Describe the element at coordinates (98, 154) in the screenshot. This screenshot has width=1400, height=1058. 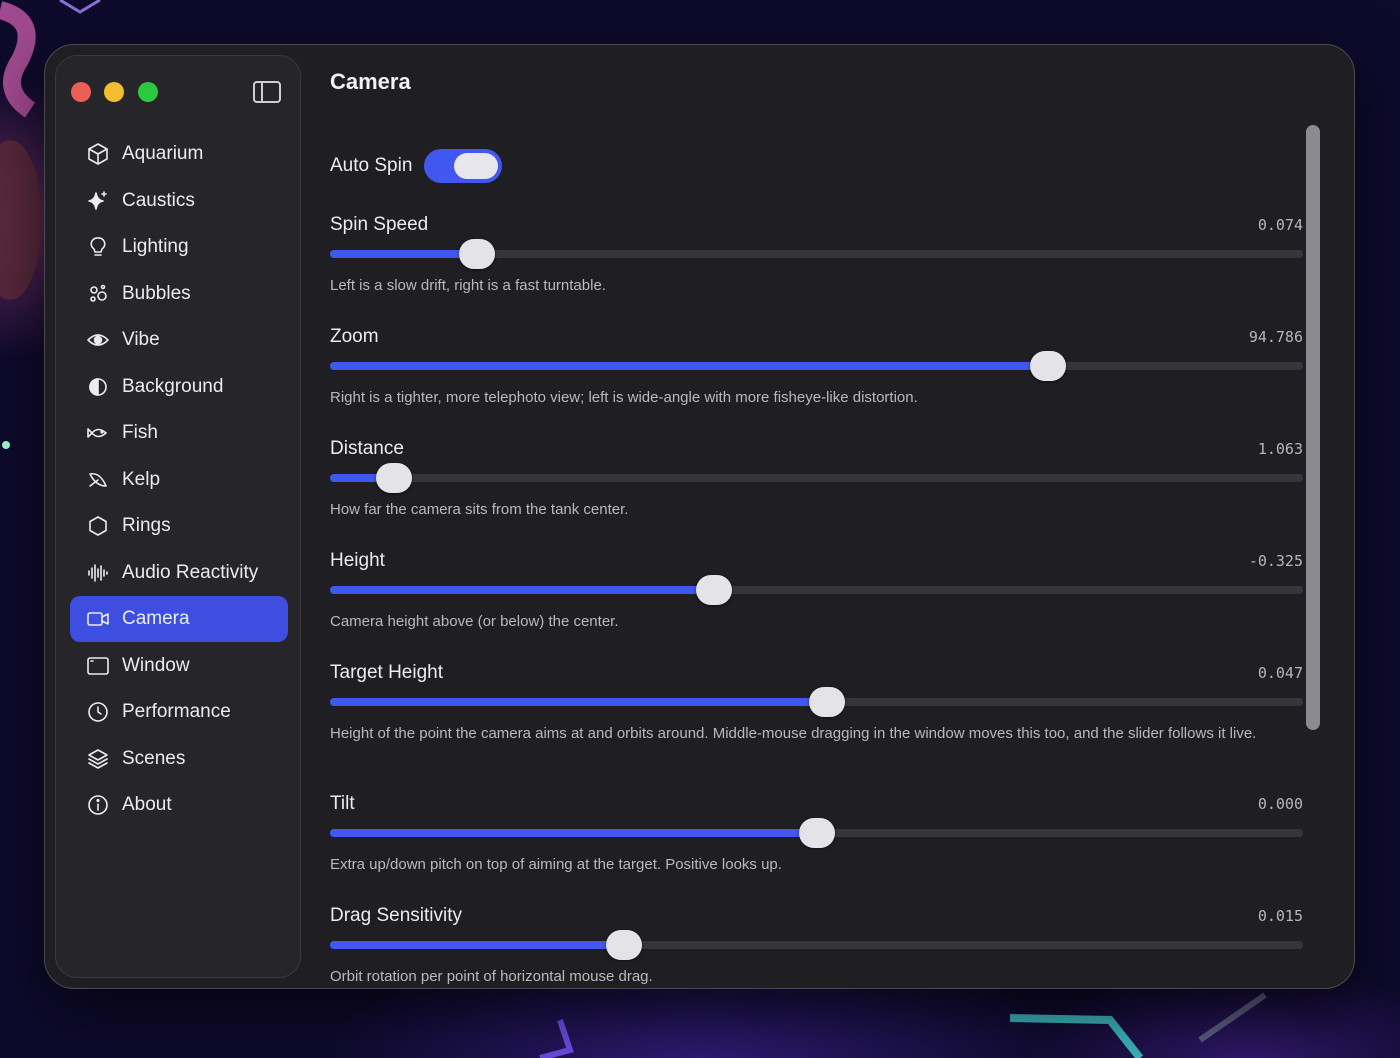
I see `cube-icon` at that location.